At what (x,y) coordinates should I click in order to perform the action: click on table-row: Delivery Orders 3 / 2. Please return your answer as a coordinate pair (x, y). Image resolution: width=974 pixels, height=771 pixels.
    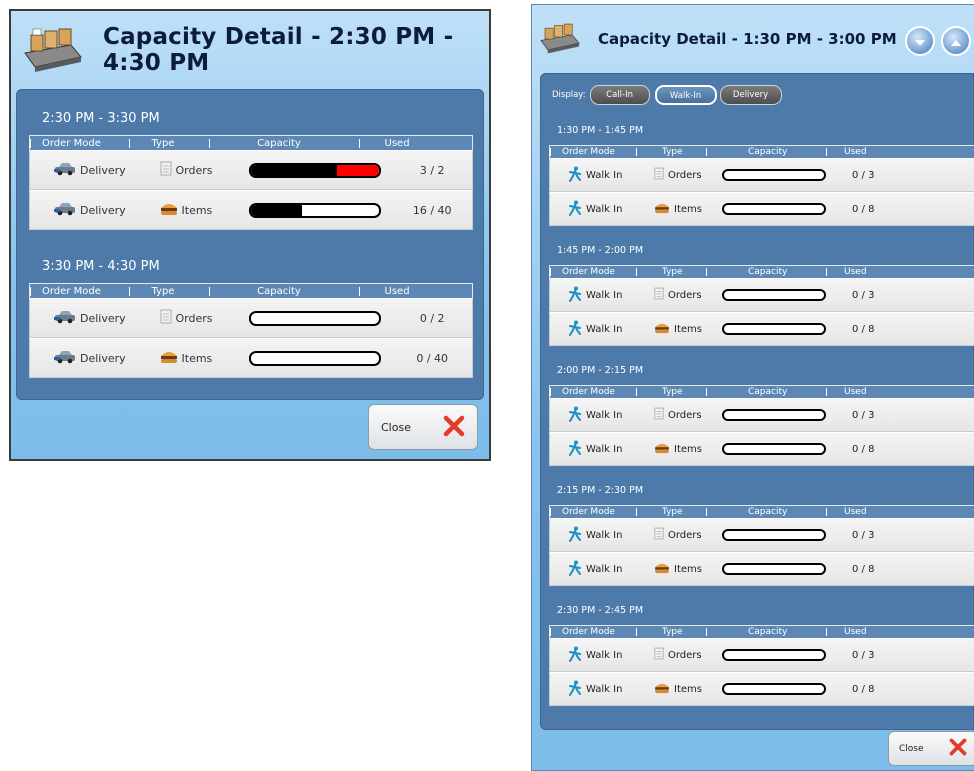
    Looking at the image, I should click on (251, 170).